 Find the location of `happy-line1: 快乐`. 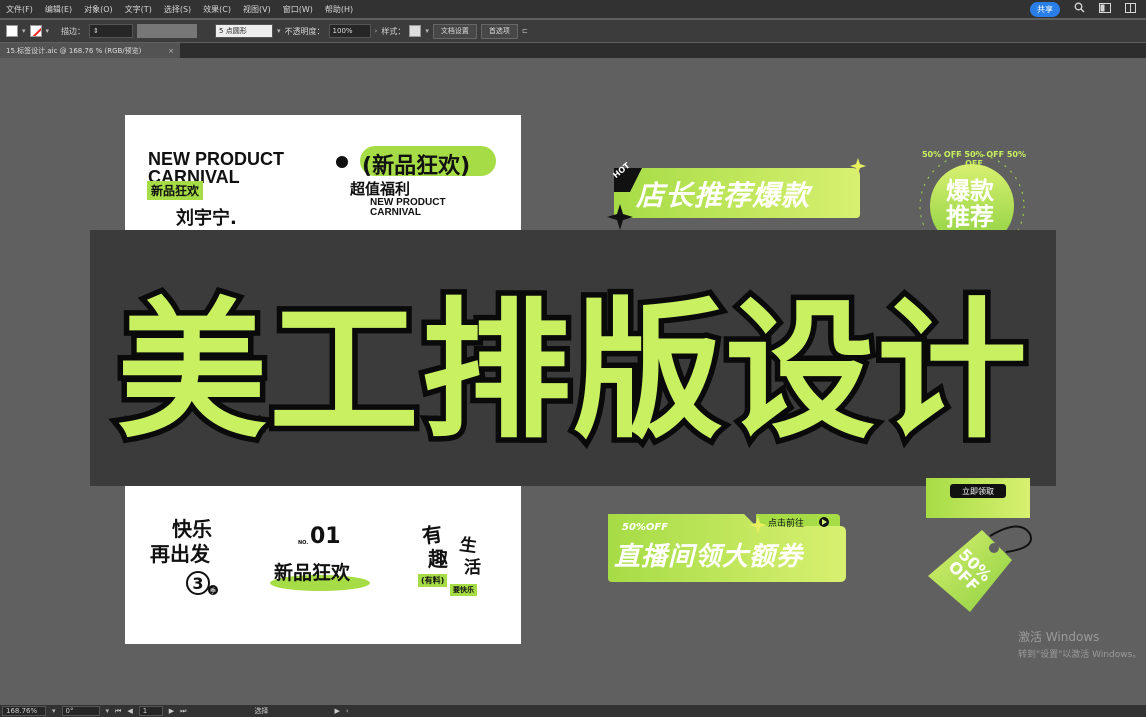

happy-line1: 快乐 is located at coordinates (192, 529).